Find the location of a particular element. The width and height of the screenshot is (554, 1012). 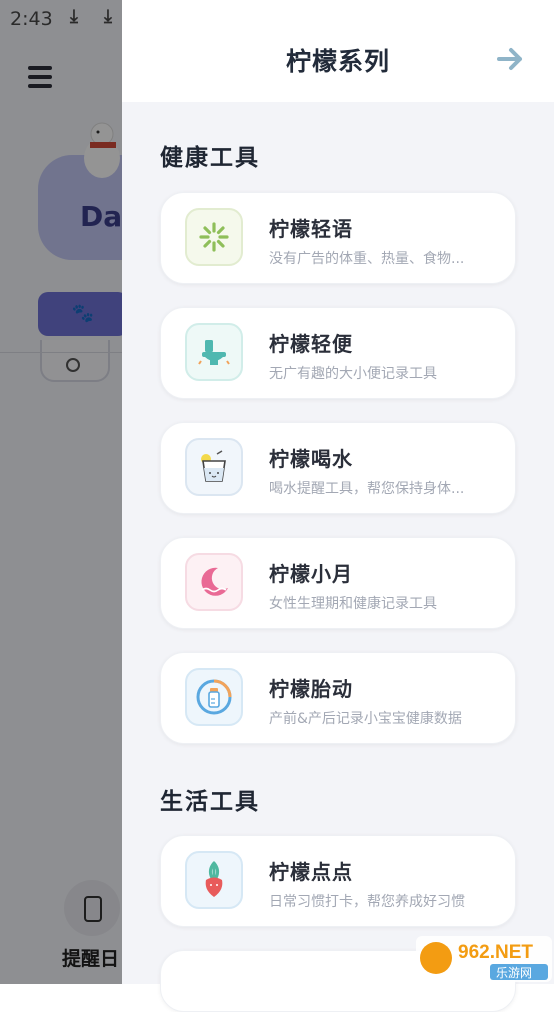

app-card-lemon-qingbian: 柠檬轻便 无广有趣的大小便记录工具 is located at coordinates (338, 353).